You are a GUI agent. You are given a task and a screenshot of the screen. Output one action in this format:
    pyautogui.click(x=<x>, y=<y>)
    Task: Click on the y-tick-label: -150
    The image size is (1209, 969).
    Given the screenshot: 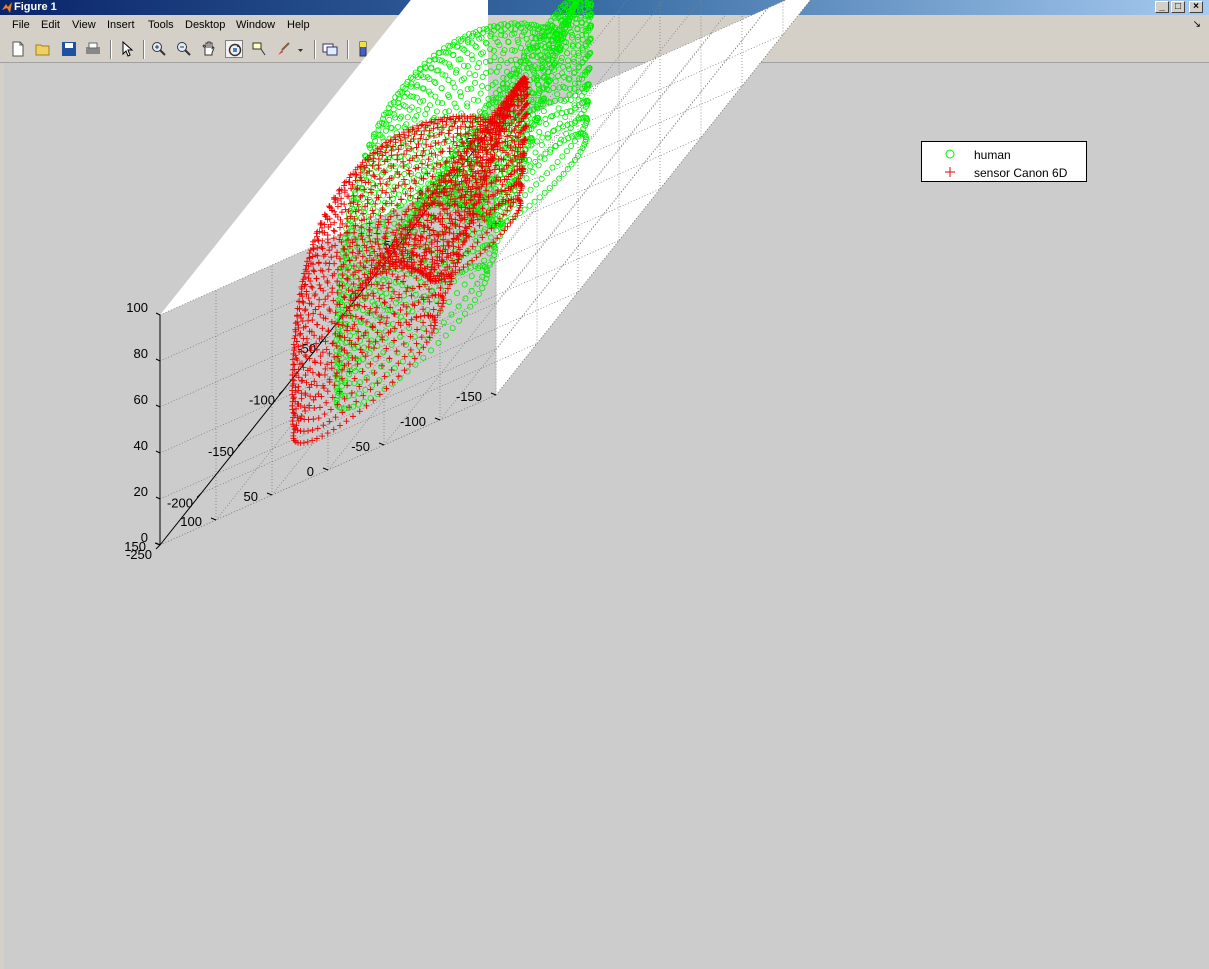 What is the action you would take?
    pyautogui.click(x=469, y=396)
    